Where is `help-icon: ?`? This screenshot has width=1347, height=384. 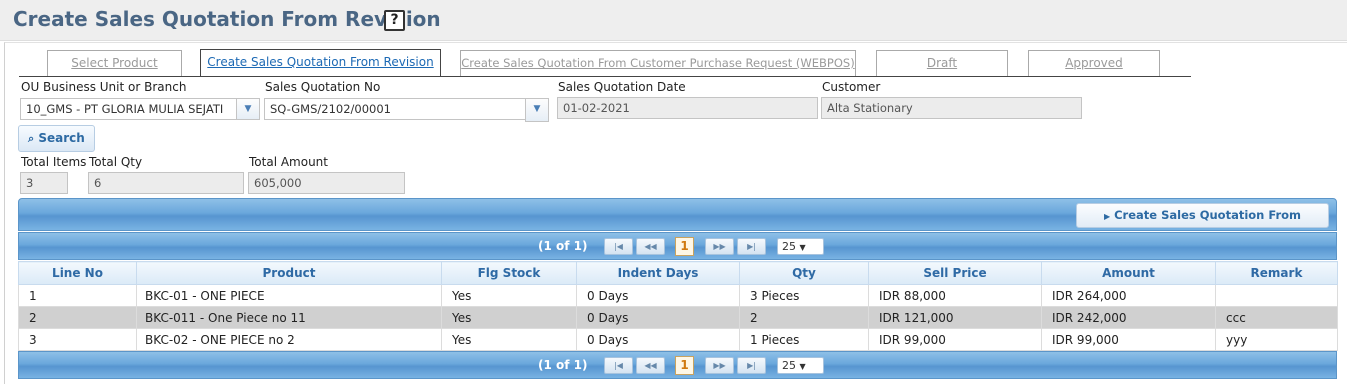 help-icon: ? is located at coordinates (394, 20).